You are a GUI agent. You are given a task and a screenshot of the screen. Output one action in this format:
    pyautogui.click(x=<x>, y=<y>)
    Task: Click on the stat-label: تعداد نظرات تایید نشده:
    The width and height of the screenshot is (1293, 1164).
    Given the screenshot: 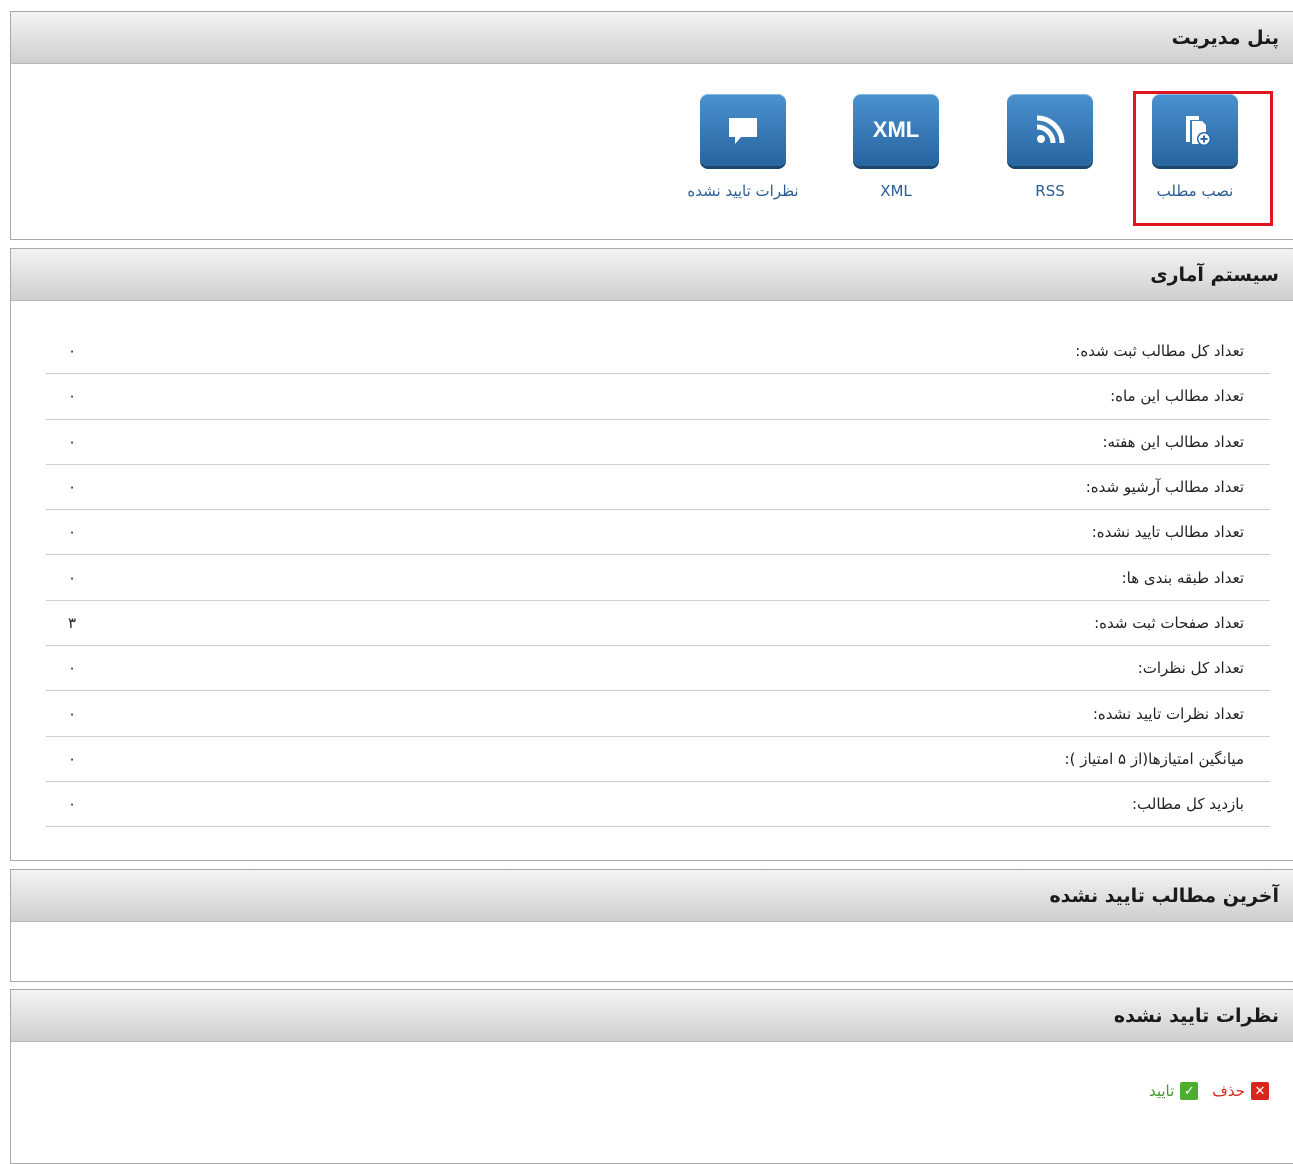 What is the action you would take?
    pyautogui.click(x=1168, y=713)
    